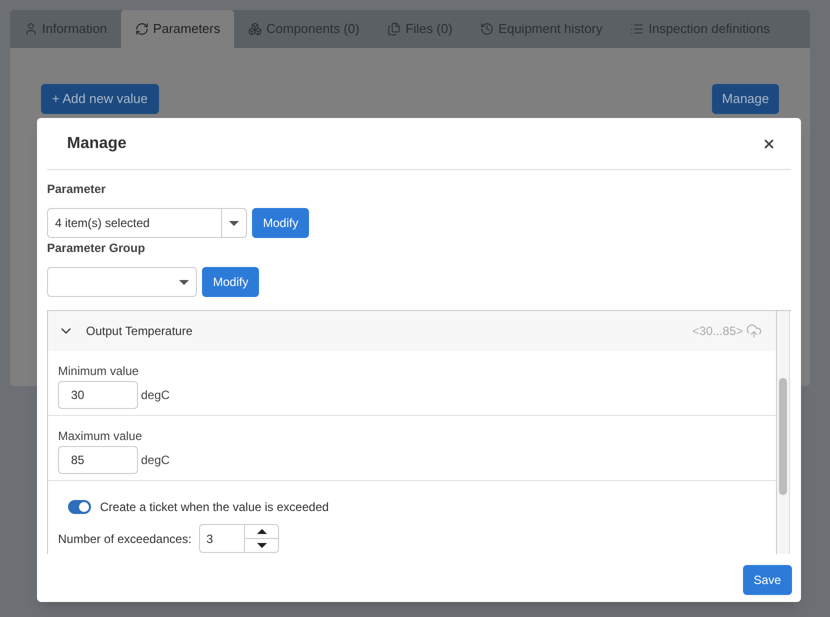 This screenshot has width=830, height=617. I want to click on value-input: 85, so click(98, 460).